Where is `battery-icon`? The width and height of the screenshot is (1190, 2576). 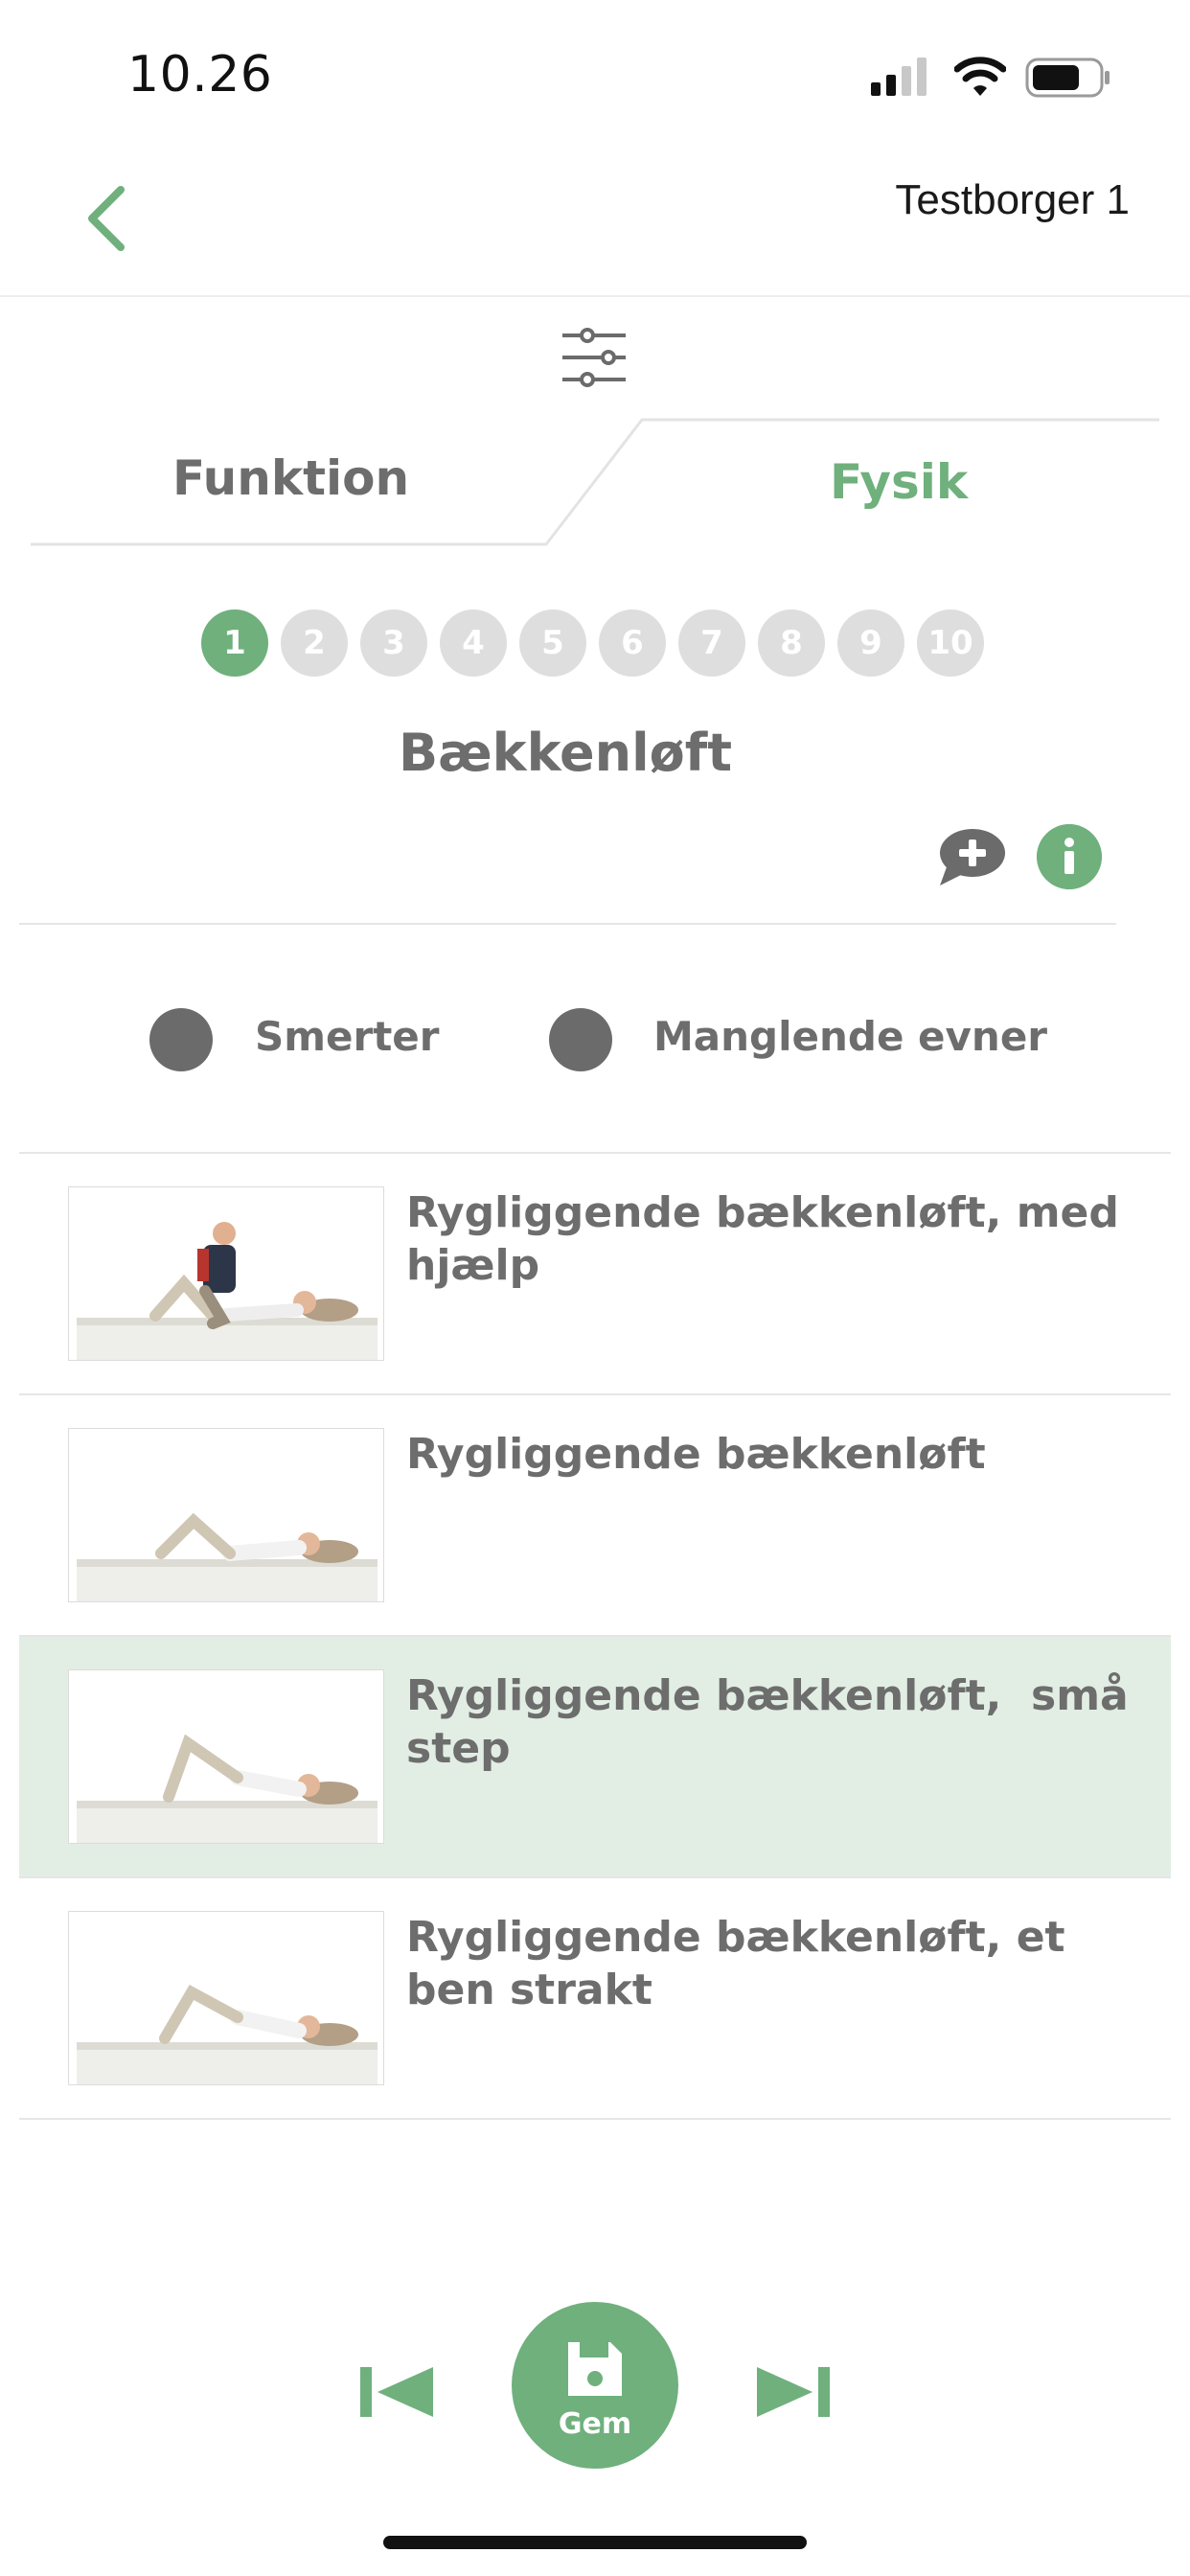 battery-icon is located at coordinates (1068, 78).